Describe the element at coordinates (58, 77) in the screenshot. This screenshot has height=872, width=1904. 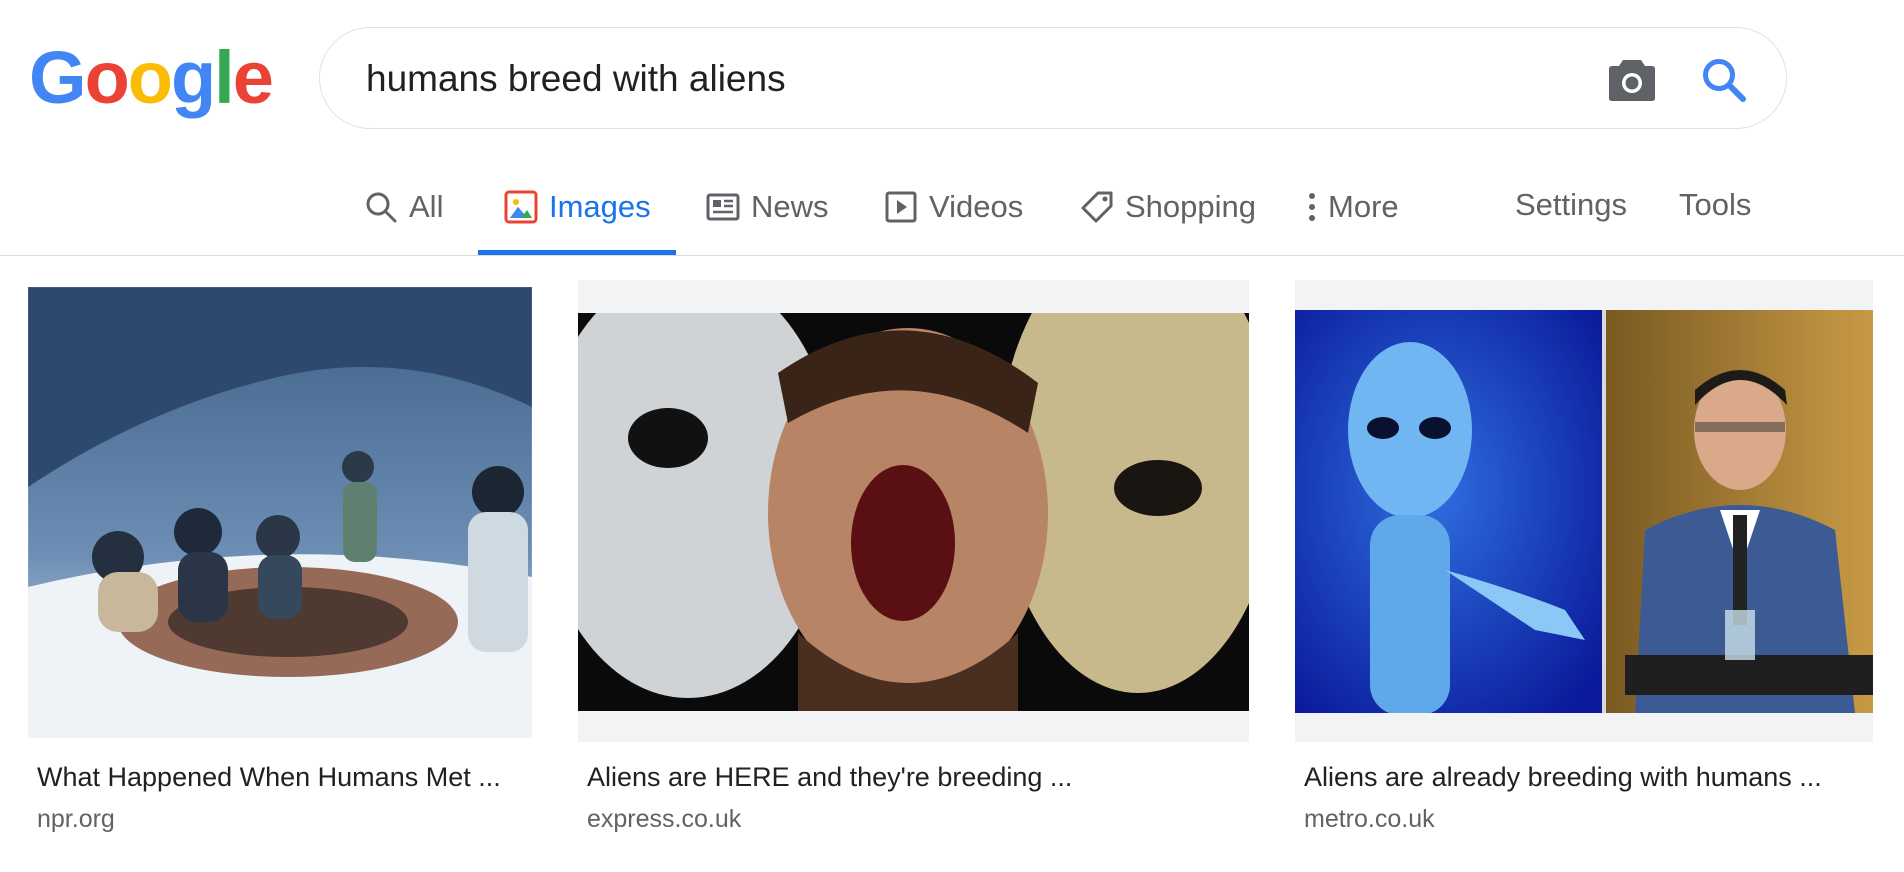
I see `logo-letter-g: G` at that location.